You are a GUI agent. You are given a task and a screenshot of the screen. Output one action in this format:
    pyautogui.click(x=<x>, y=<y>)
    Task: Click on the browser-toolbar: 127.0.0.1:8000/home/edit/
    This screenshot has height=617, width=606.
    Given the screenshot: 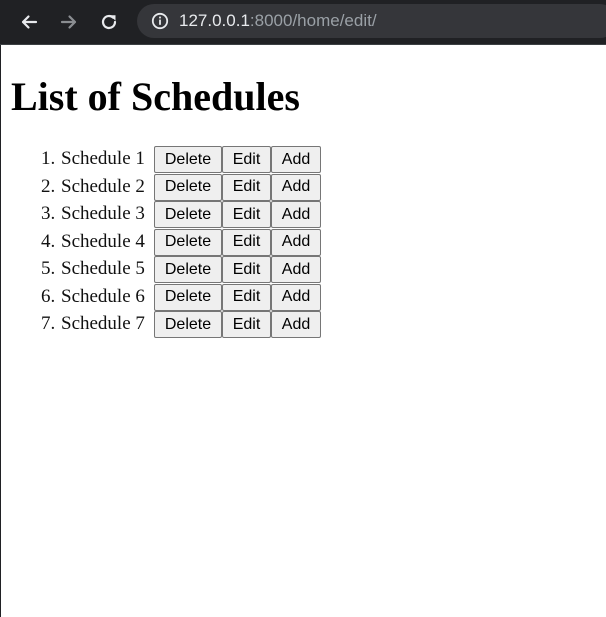 What is the action you would take?
    pyautogui.click(x=303, y=22)
    